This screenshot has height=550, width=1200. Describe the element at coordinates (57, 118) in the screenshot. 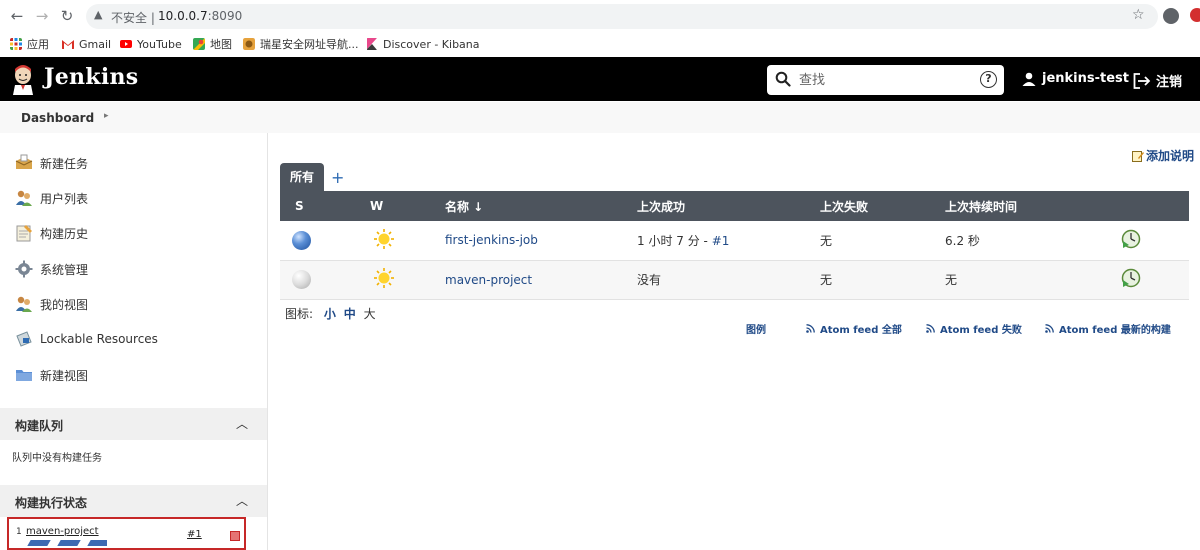

I see `breadcrumb-dashboard: Dashboard` at that location.